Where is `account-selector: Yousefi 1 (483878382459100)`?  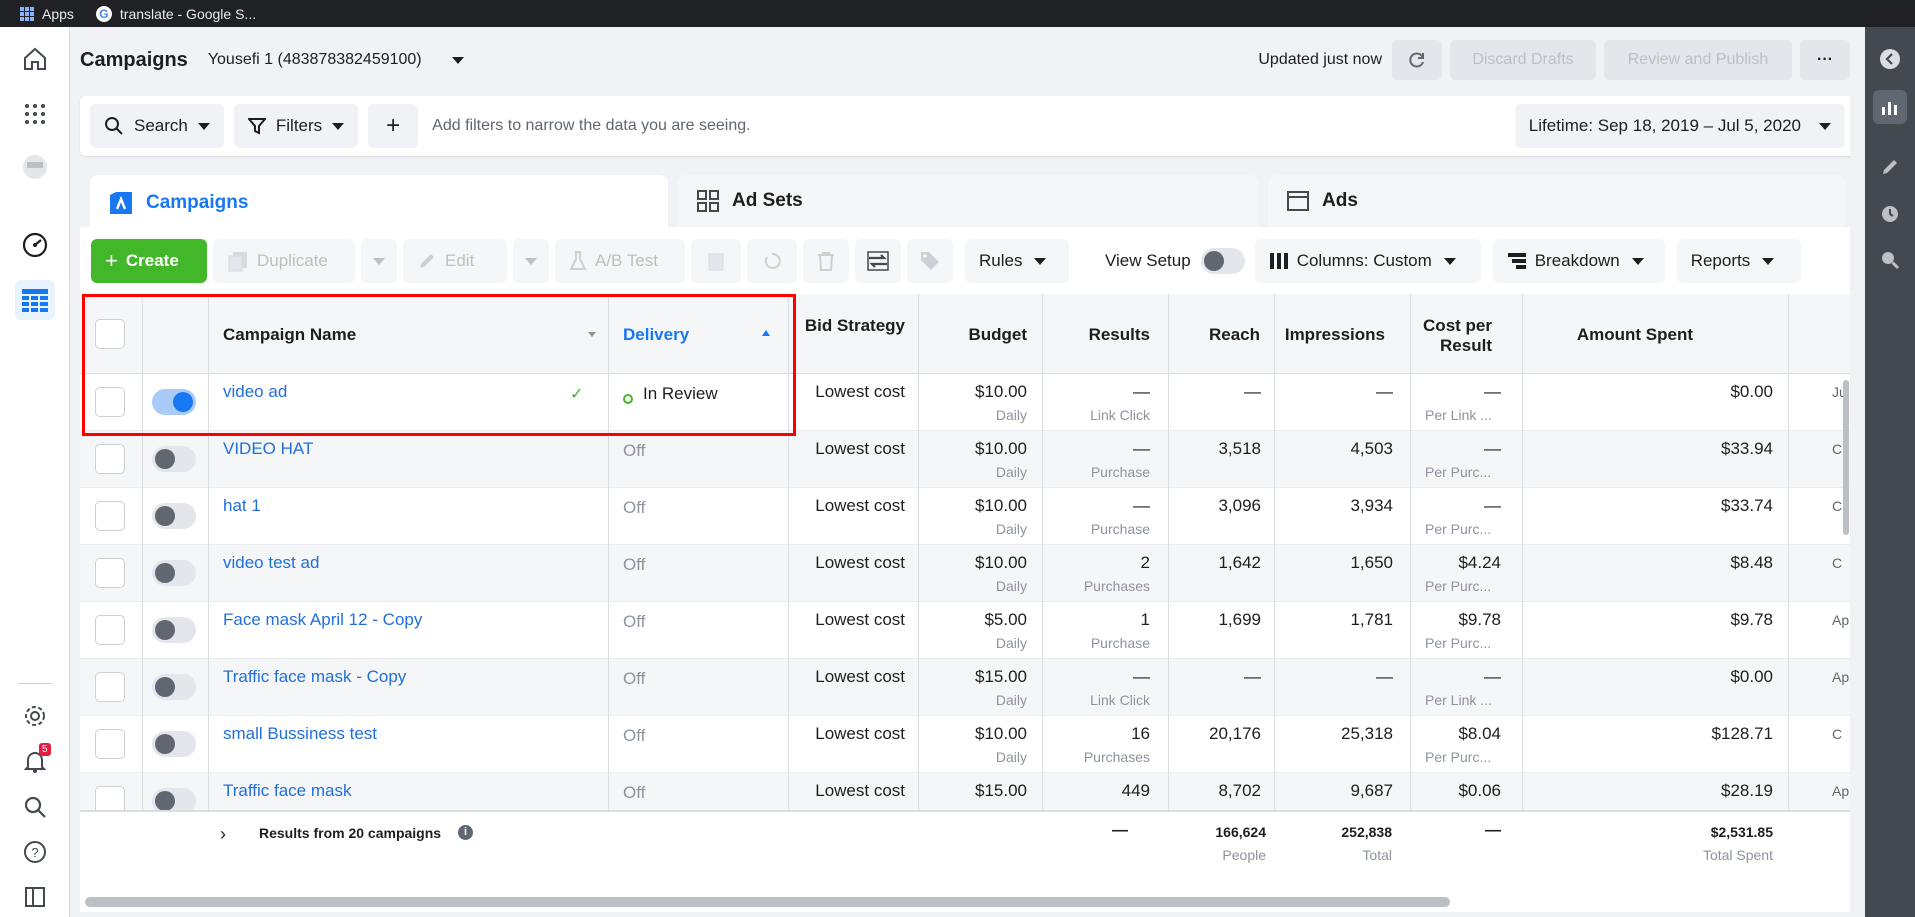 account-selector: Yousefi 1 (483878382459100) is located at coordinates (315, 60).